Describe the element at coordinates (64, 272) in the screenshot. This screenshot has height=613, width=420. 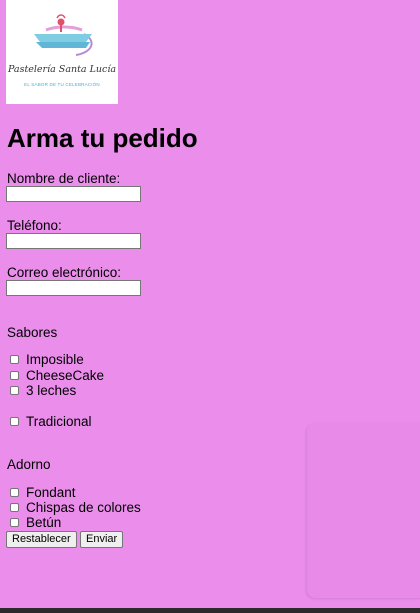
I see `email-label: Correo electrónico:` at that location.